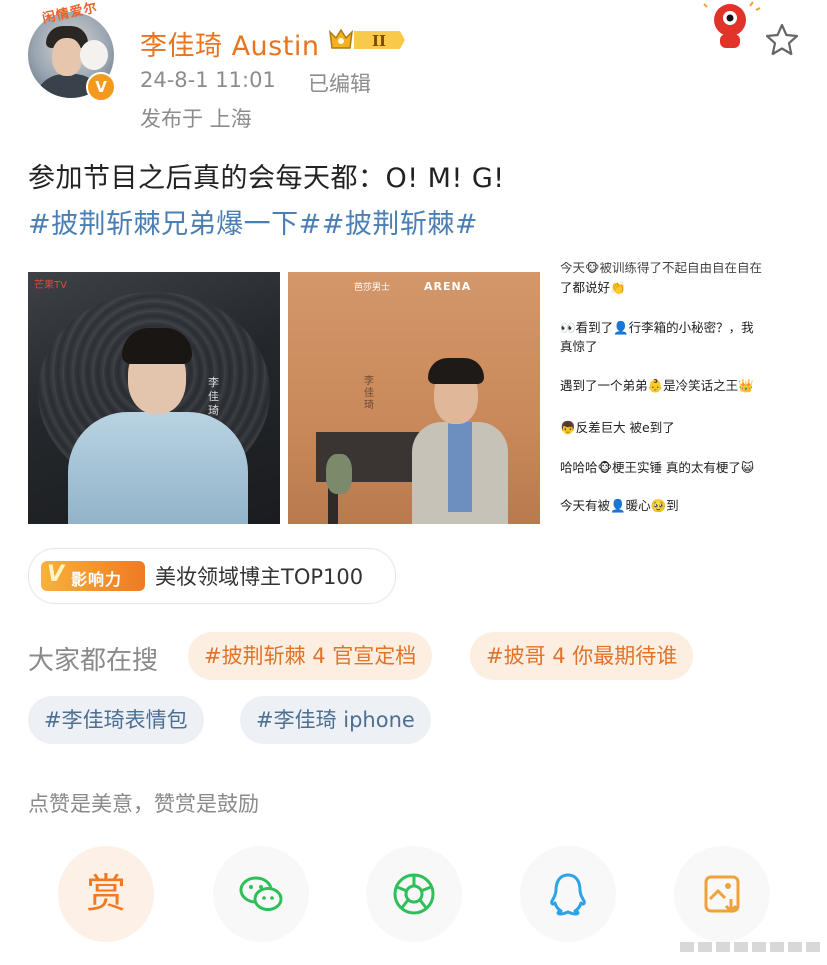 Image resolution: width=827 pixels, height=965 pixels. I want to click on avatar-face, so click(67, 57).